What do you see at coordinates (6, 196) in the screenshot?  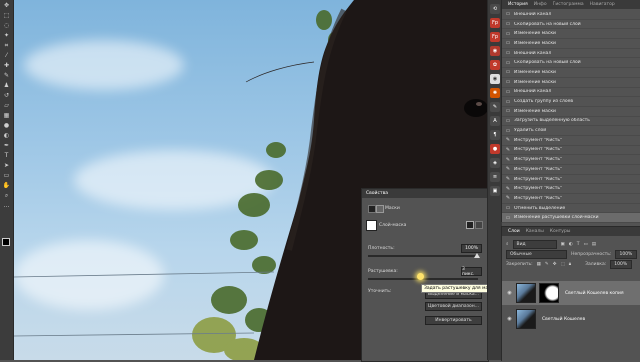 I see `zoom-tool-icon: ⌕` at bounding box center [6, 196].